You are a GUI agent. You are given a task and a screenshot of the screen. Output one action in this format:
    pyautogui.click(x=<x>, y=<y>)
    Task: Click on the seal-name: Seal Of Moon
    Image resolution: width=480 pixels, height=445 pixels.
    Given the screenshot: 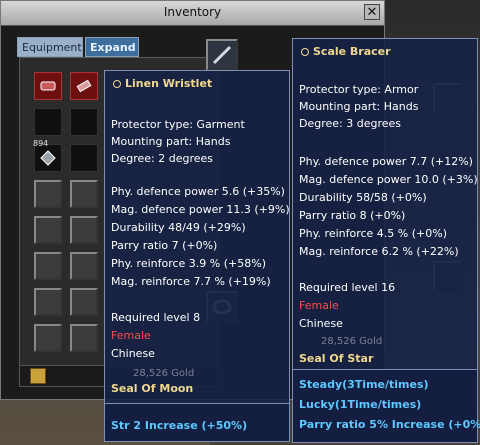 What is the action you would take?
    pyautogui.click(x=152, y=388)
    